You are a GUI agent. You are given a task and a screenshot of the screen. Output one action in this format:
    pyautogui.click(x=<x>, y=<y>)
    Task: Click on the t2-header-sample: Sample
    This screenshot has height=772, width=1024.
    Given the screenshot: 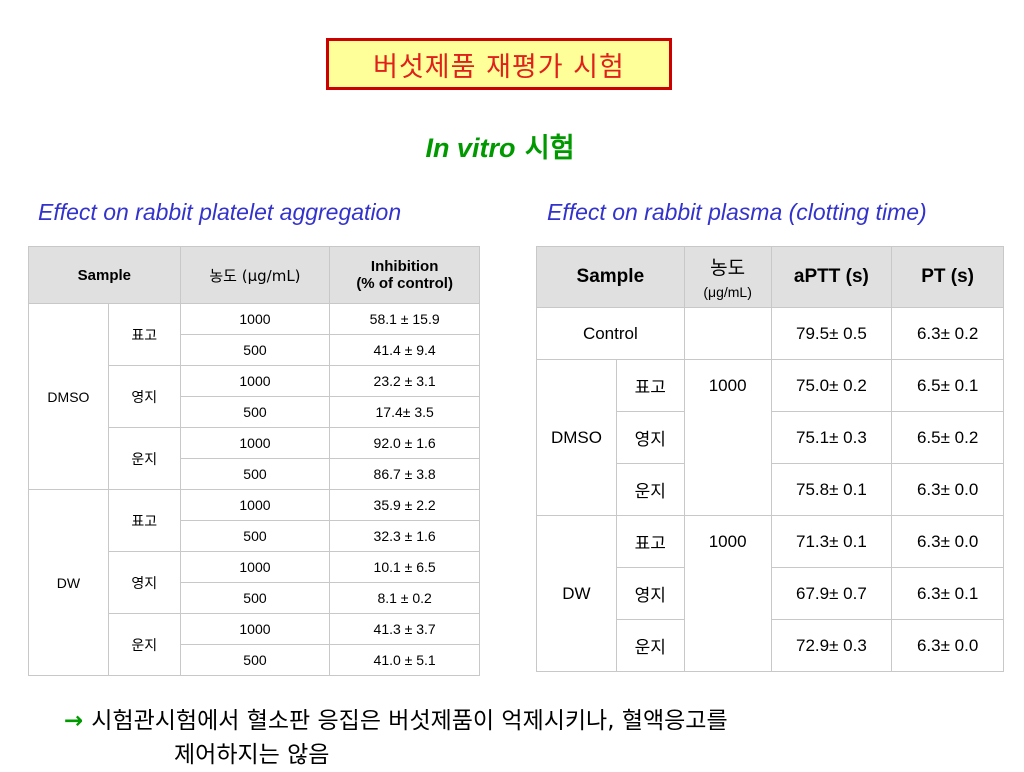 What is the action you would take?
    pyautogui.click(x=610, y=277)
    